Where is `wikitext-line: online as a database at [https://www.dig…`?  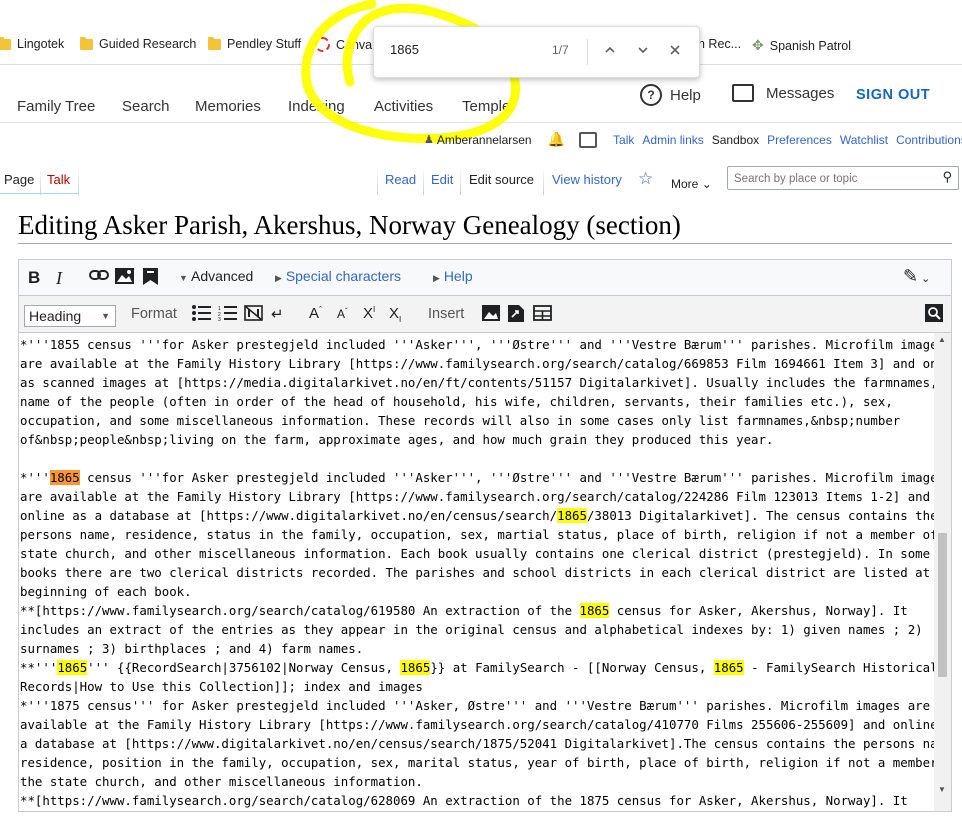
wikitext-line: online as a database at [https://www.dig… is located at coordinates (477, 515).